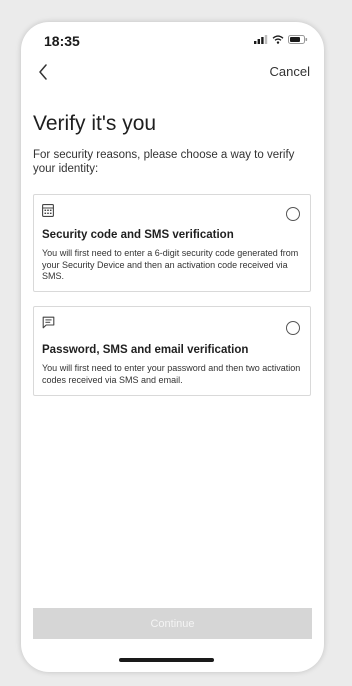 Image resolution: width=352 pixels, height=686 pixels. What do you see at coordinates (95, 123) in the screenshot?
I see `page-title: Verify it's you` at bounding box center [95, 123].